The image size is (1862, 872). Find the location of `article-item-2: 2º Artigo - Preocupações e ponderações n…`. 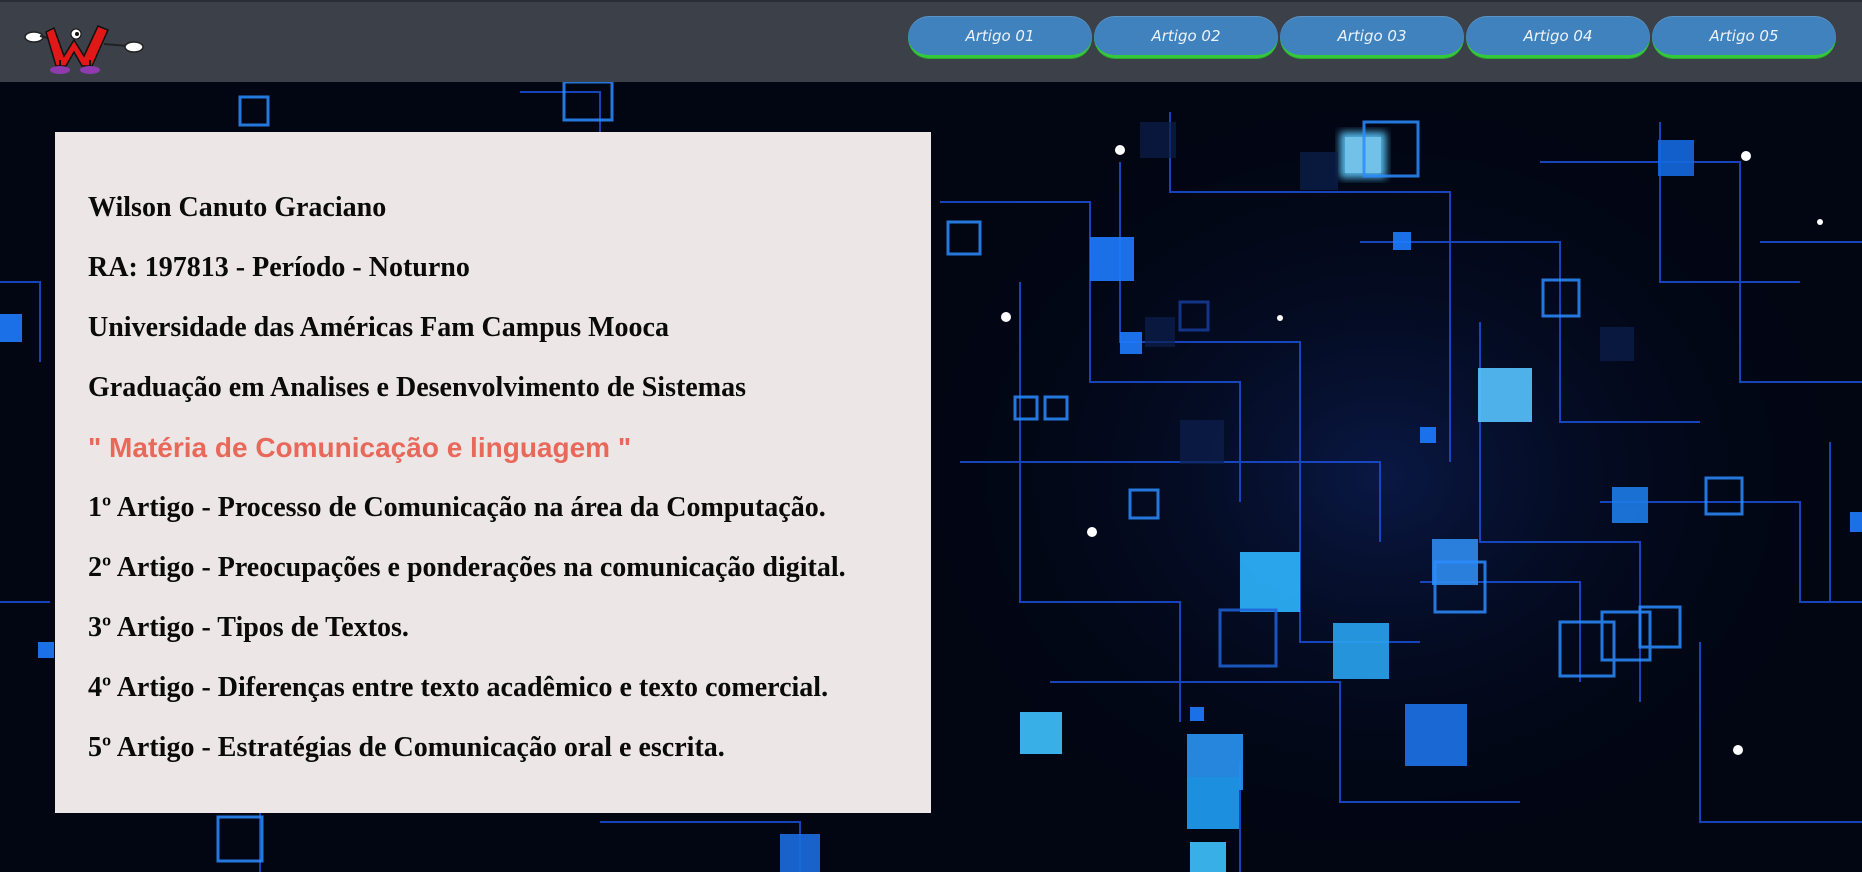

article-item-2: 2º Artigo - Preocupações e ponderações n… is located at coordinates (467, 567).